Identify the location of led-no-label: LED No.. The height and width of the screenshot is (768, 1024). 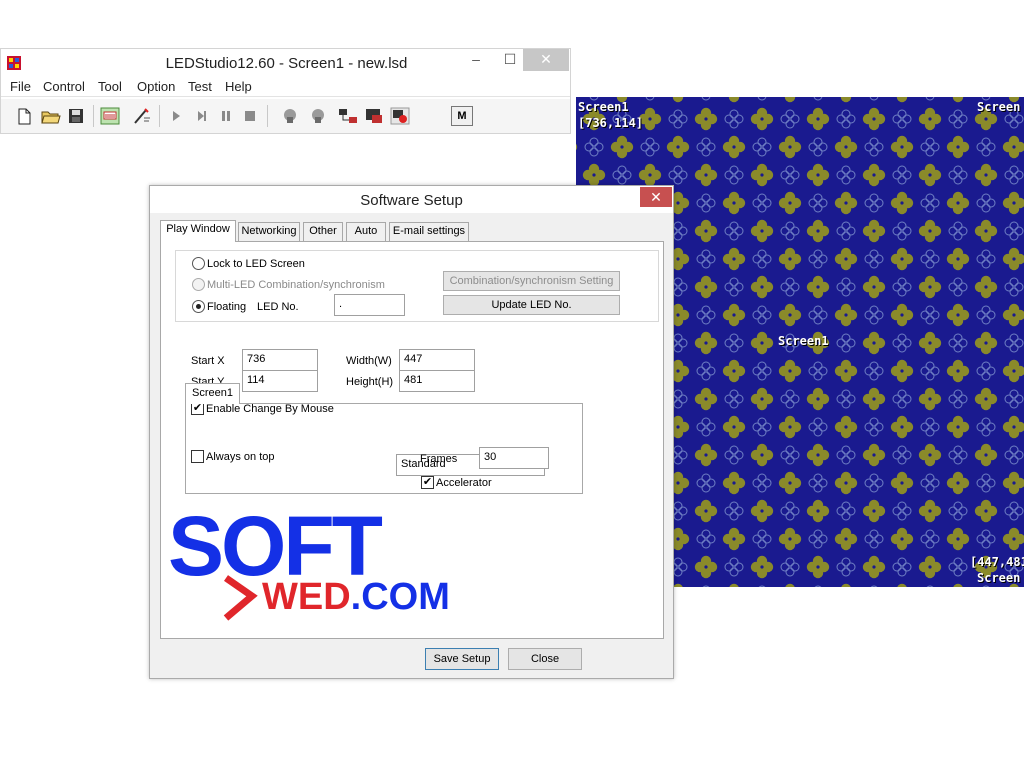
(278, 307).